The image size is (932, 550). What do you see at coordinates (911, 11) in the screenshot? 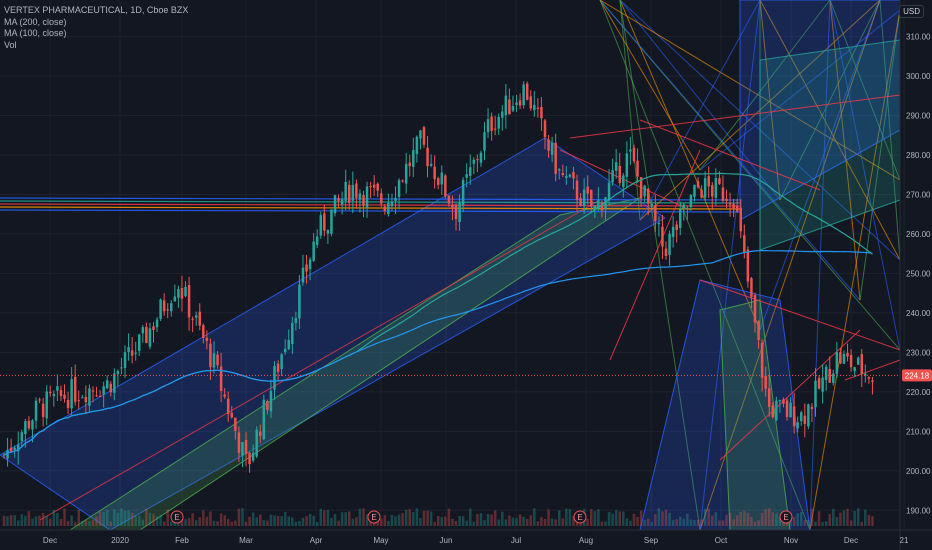
I see `currency-badge: USD` at bounding box center [911, 11].